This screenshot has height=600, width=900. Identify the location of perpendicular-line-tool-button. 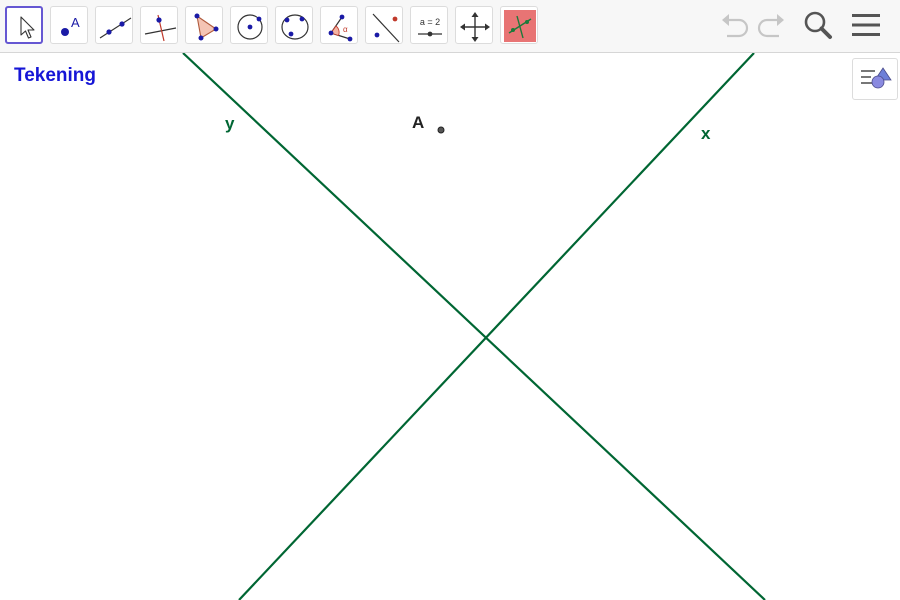
(159, 25).